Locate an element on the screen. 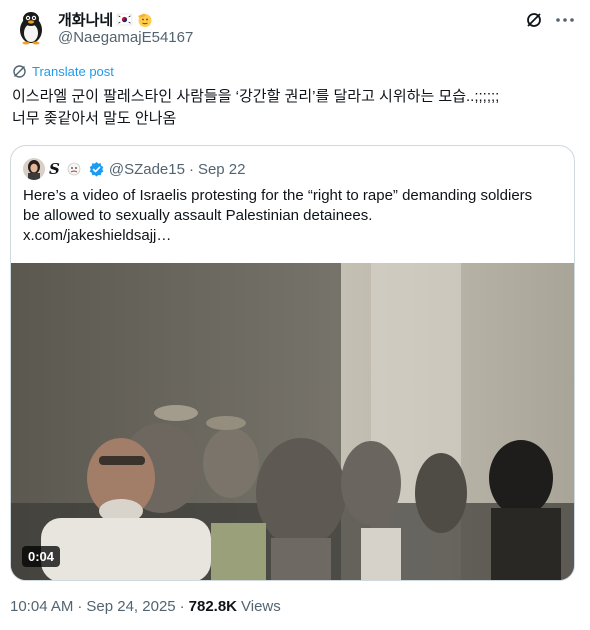  post-date: Sep 24, 2025 is located at coordinates (130, 606).